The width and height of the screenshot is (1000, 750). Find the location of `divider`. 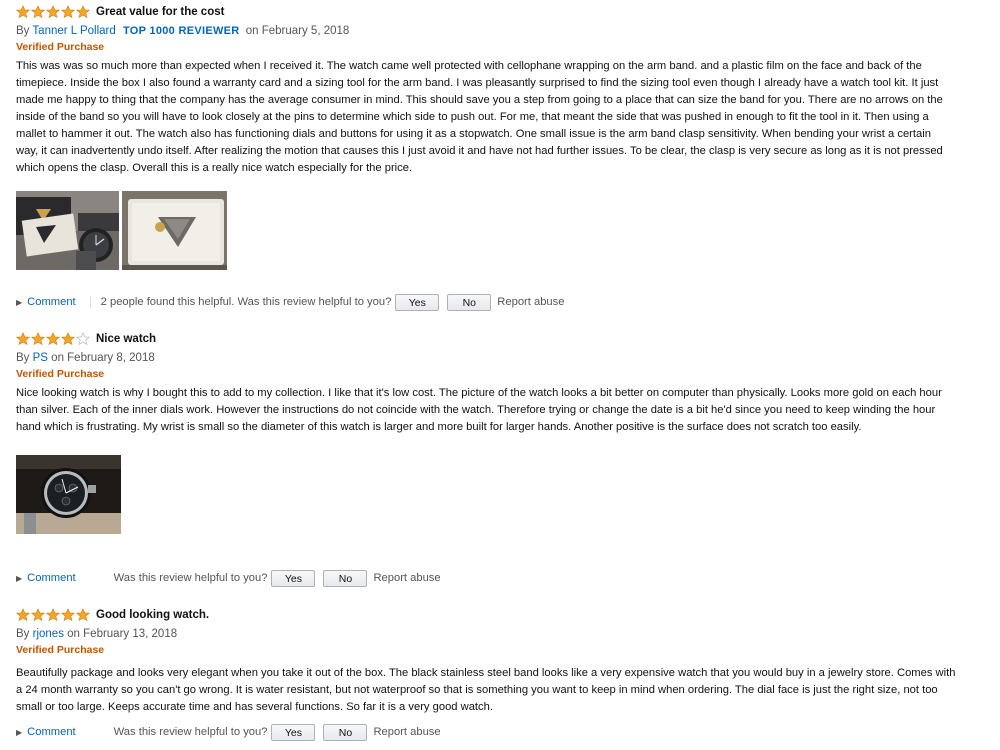

divider is located at coordinates (90, 302).